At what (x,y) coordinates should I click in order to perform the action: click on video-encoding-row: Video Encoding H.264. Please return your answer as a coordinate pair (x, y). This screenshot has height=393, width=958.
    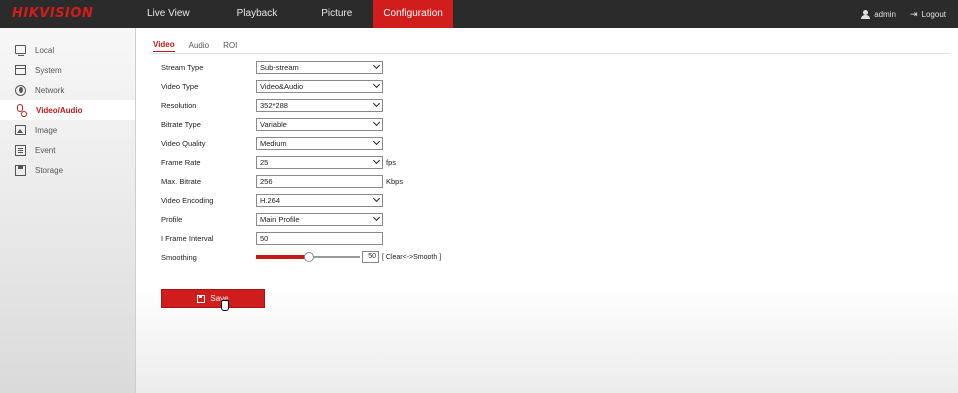
    Looking at the image, I should click on (272, 200).